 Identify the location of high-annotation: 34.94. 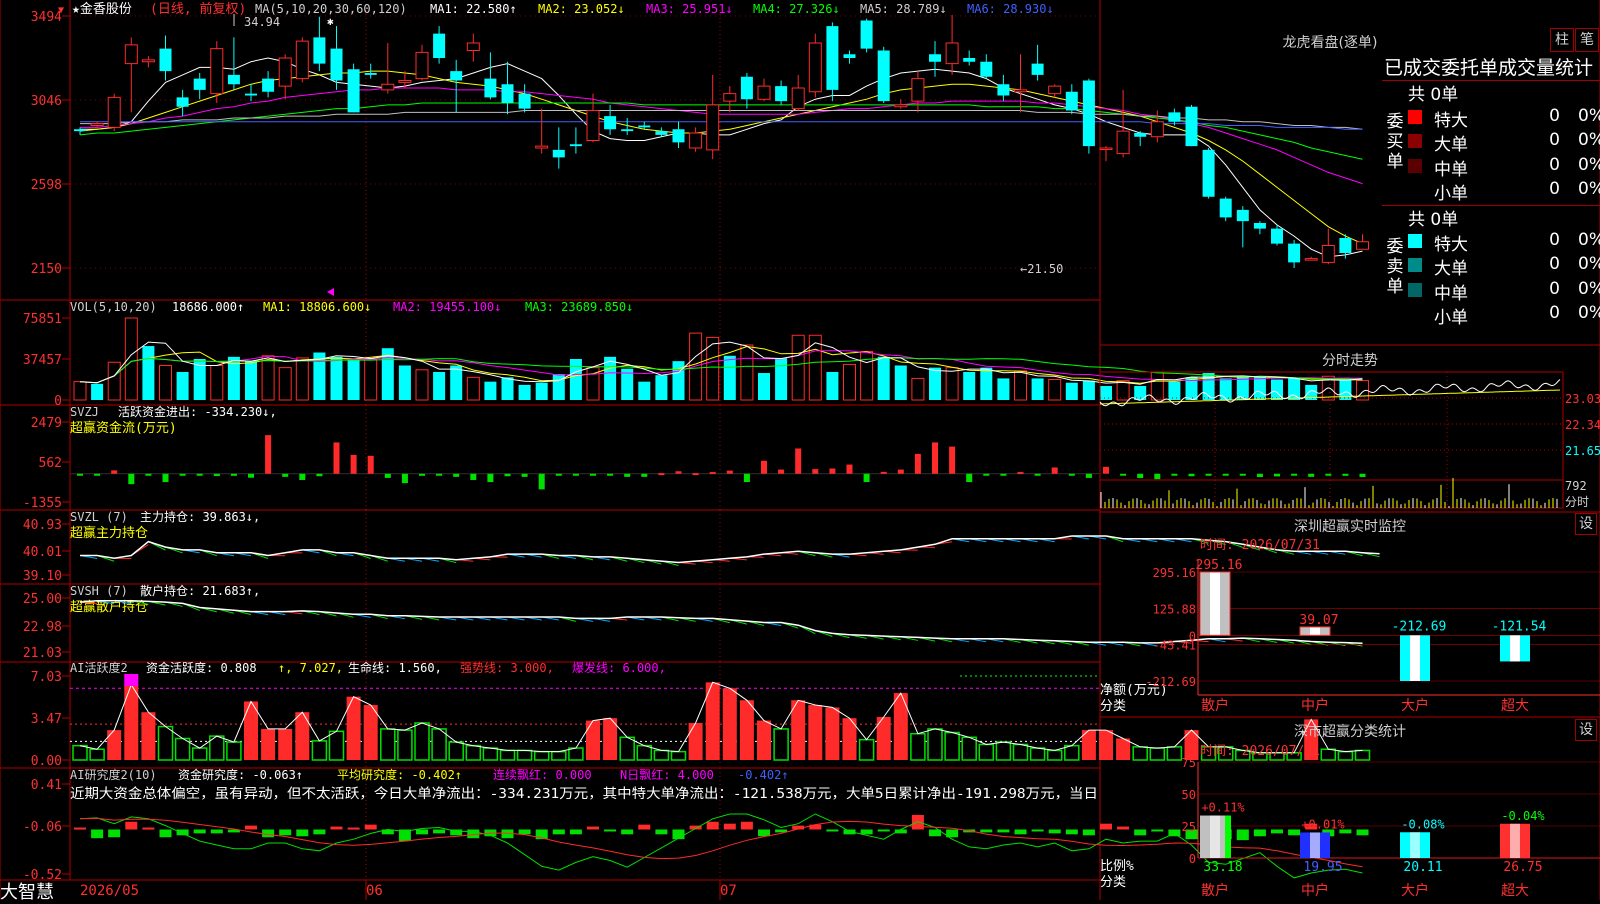
(262, 22).